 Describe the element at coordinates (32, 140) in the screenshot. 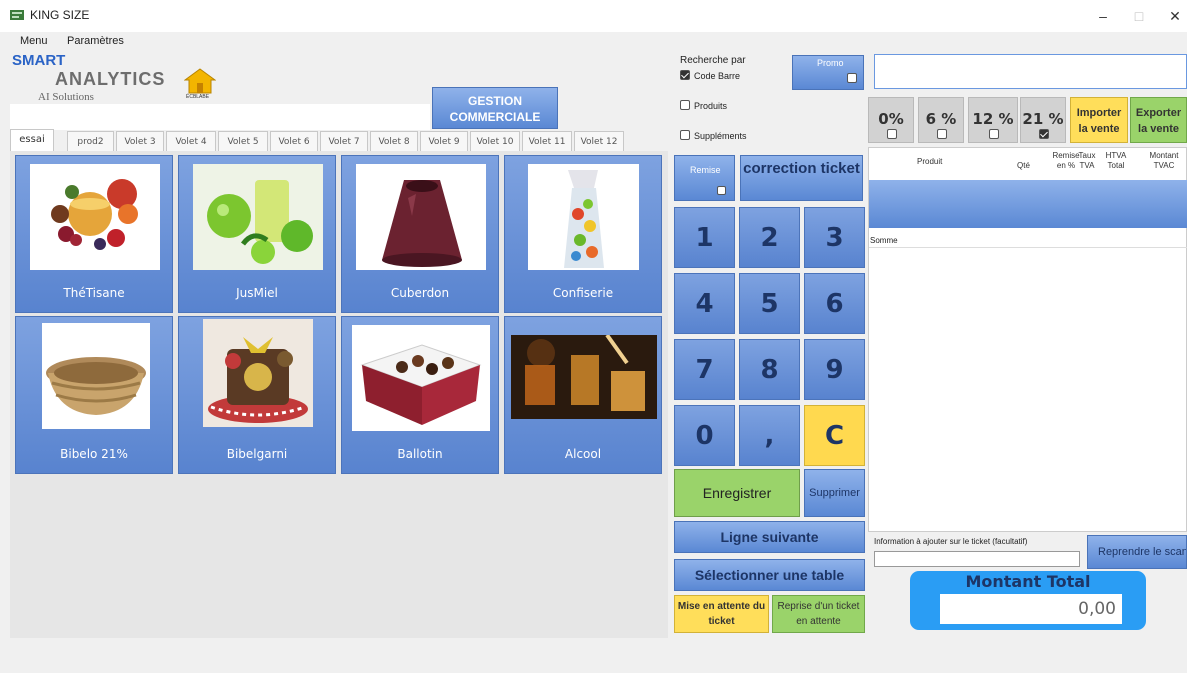

I see `tab-essai: essai` at that location.